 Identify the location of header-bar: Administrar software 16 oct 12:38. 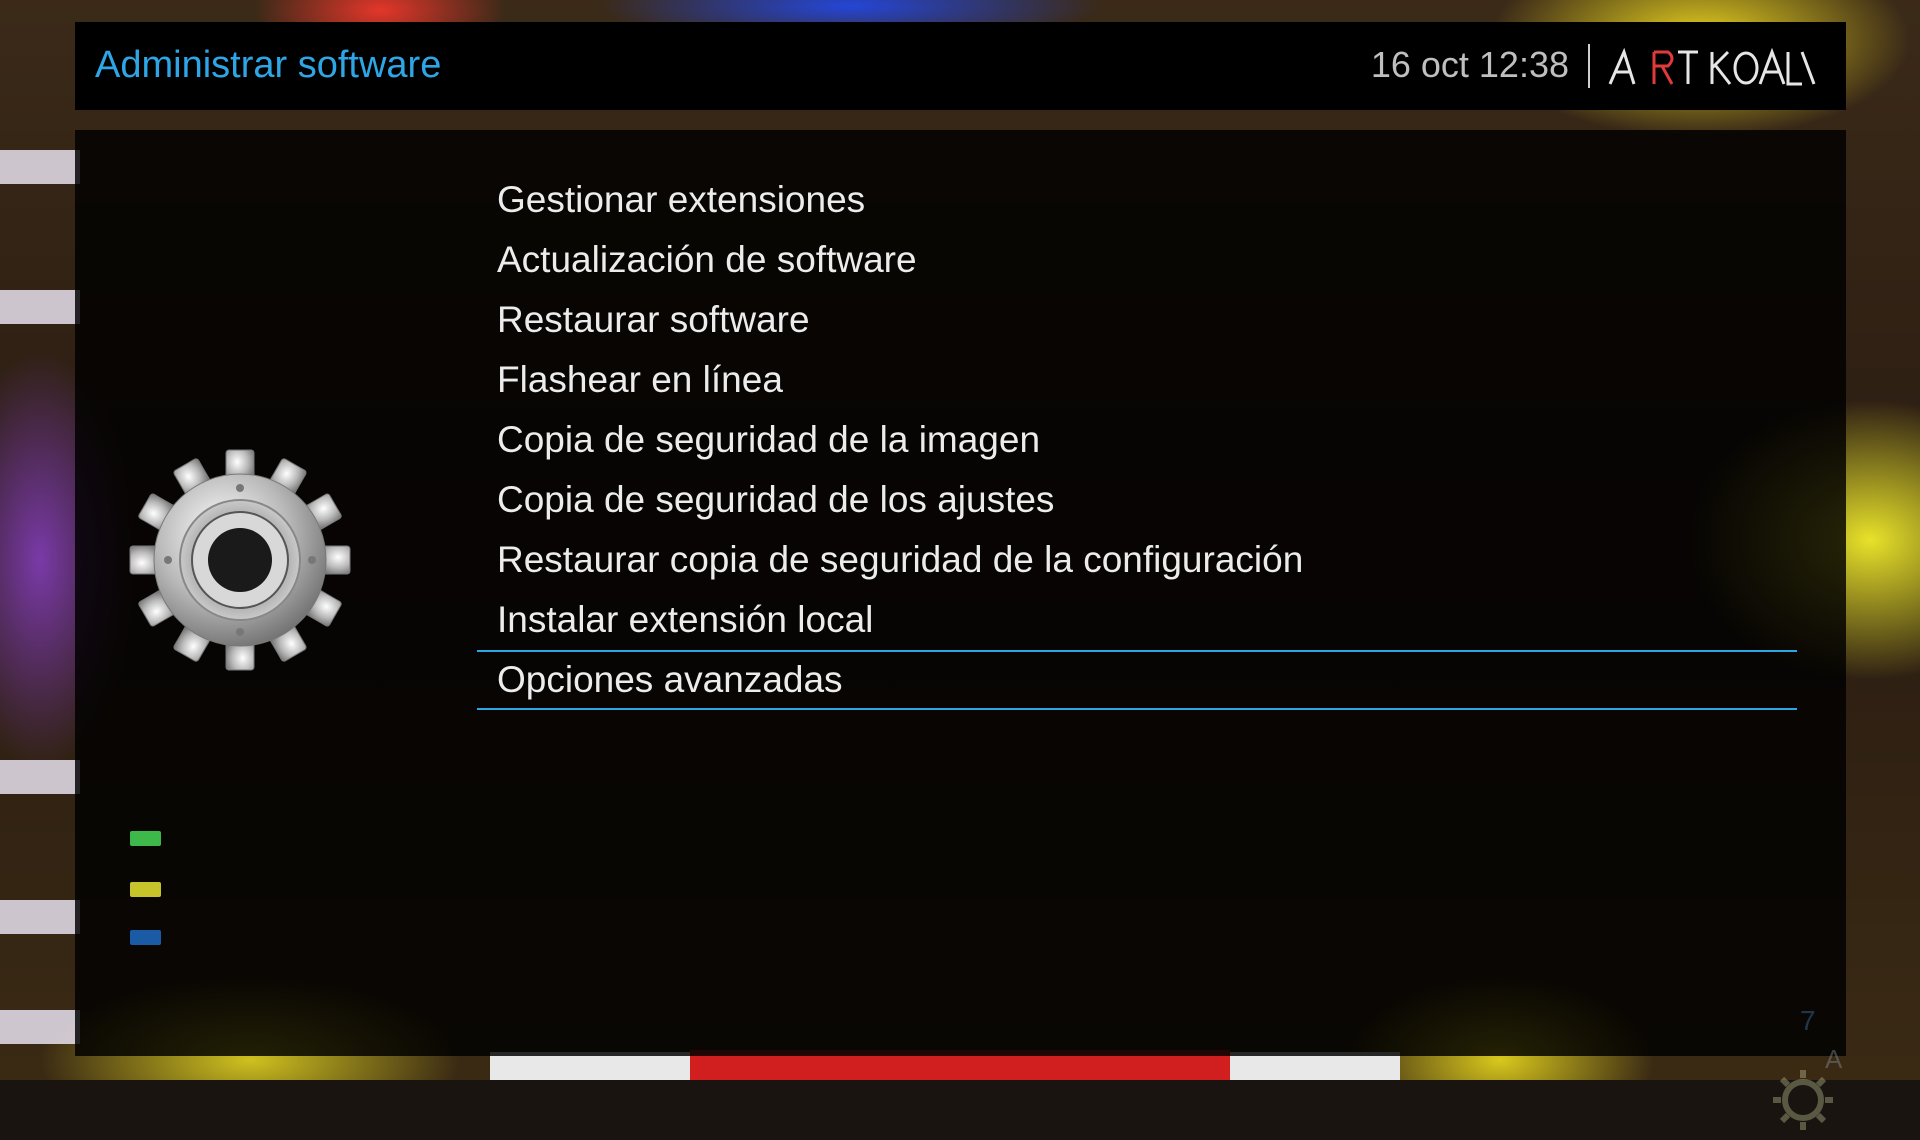
(960, 66).